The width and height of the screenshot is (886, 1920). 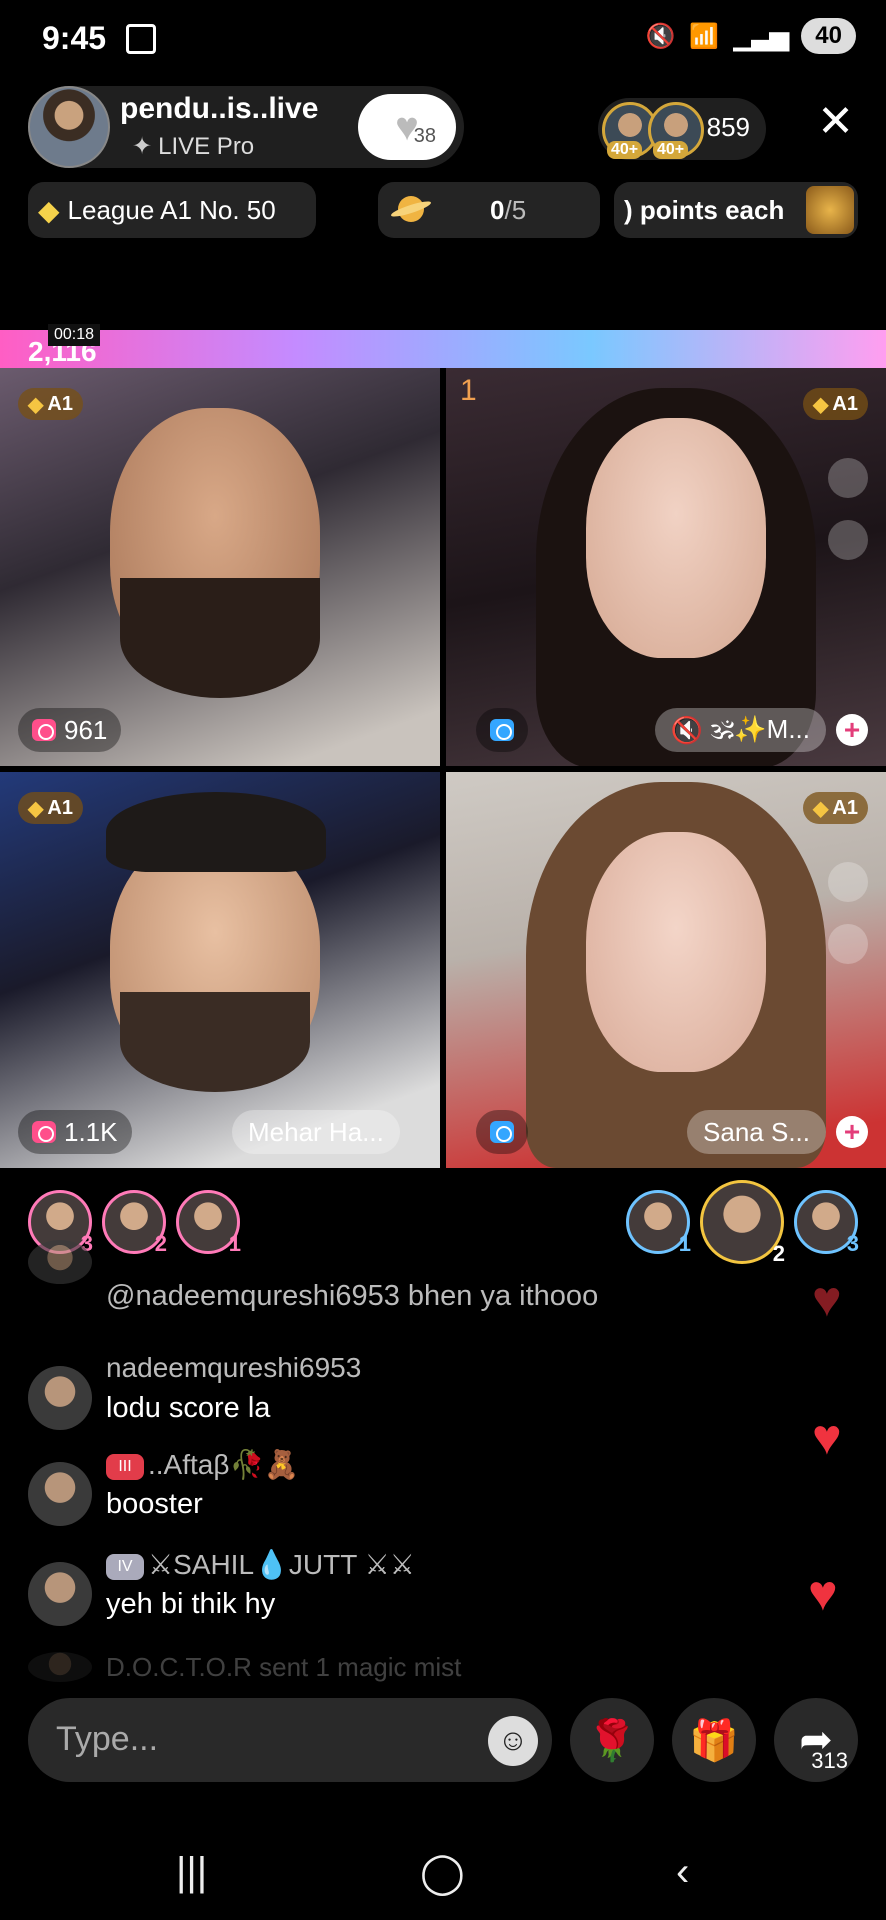 What do you see at coordinates (848, 882) in the screenshot?
I see `boost-icon` at bounding box center [848, 882].